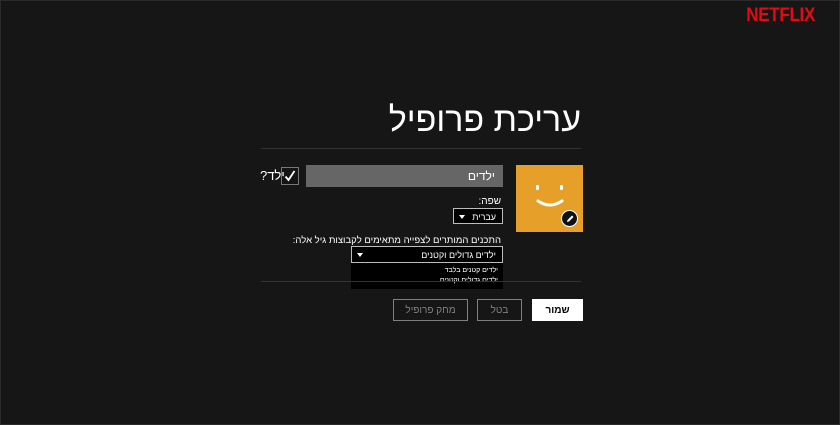 The height and width of the screenshot is (425, 840). I want to click on maturity-select: ילדים גדולים וקטנים, so click(427, 254).